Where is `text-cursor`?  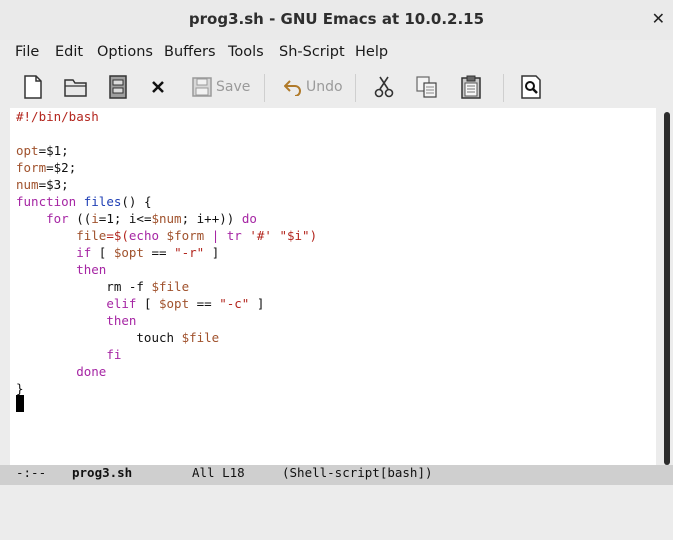 text-cursor is located at coordinates (20, 403).